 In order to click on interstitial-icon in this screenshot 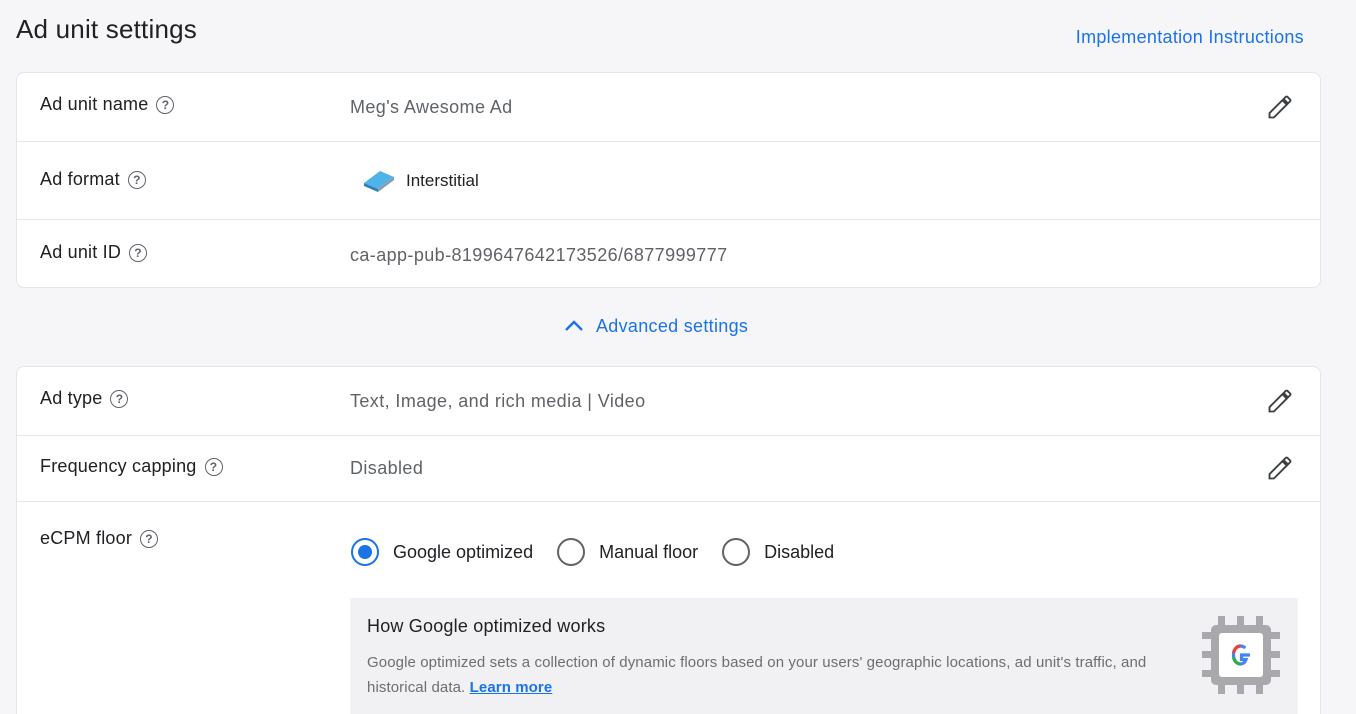, I will do `click(379, 181)`.